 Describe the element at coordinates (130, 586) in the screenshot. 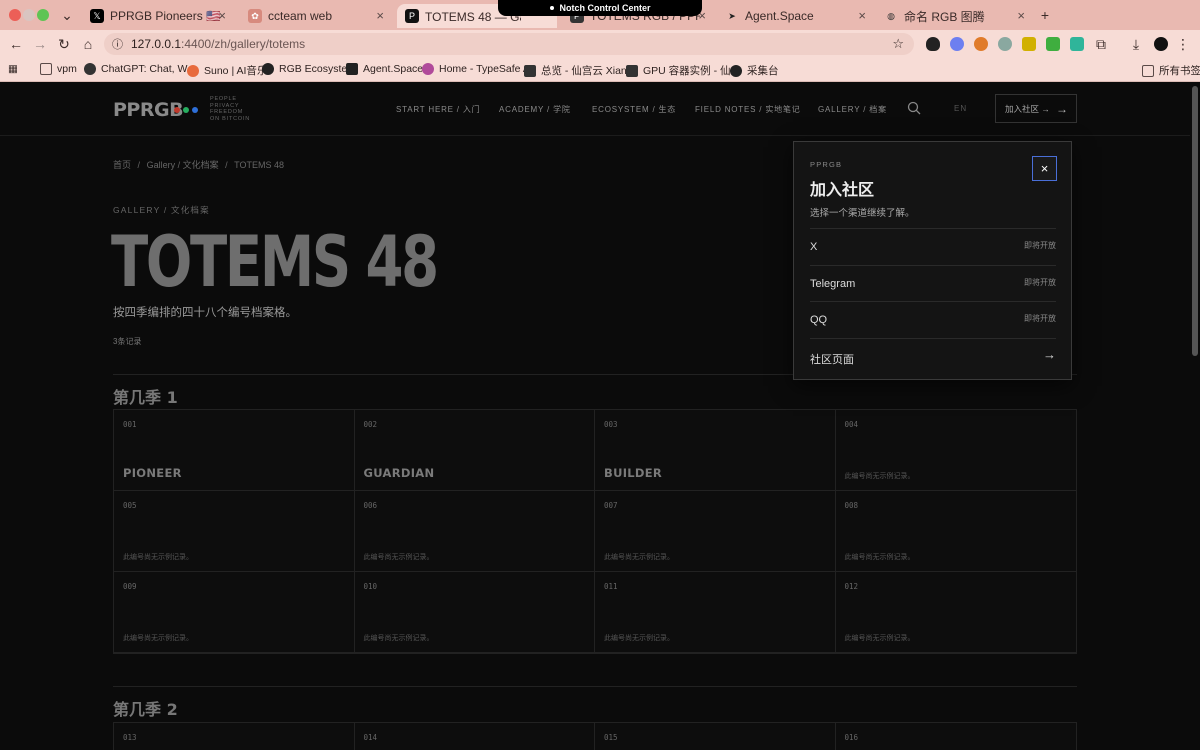

I see `totem-number: 009` at that location.